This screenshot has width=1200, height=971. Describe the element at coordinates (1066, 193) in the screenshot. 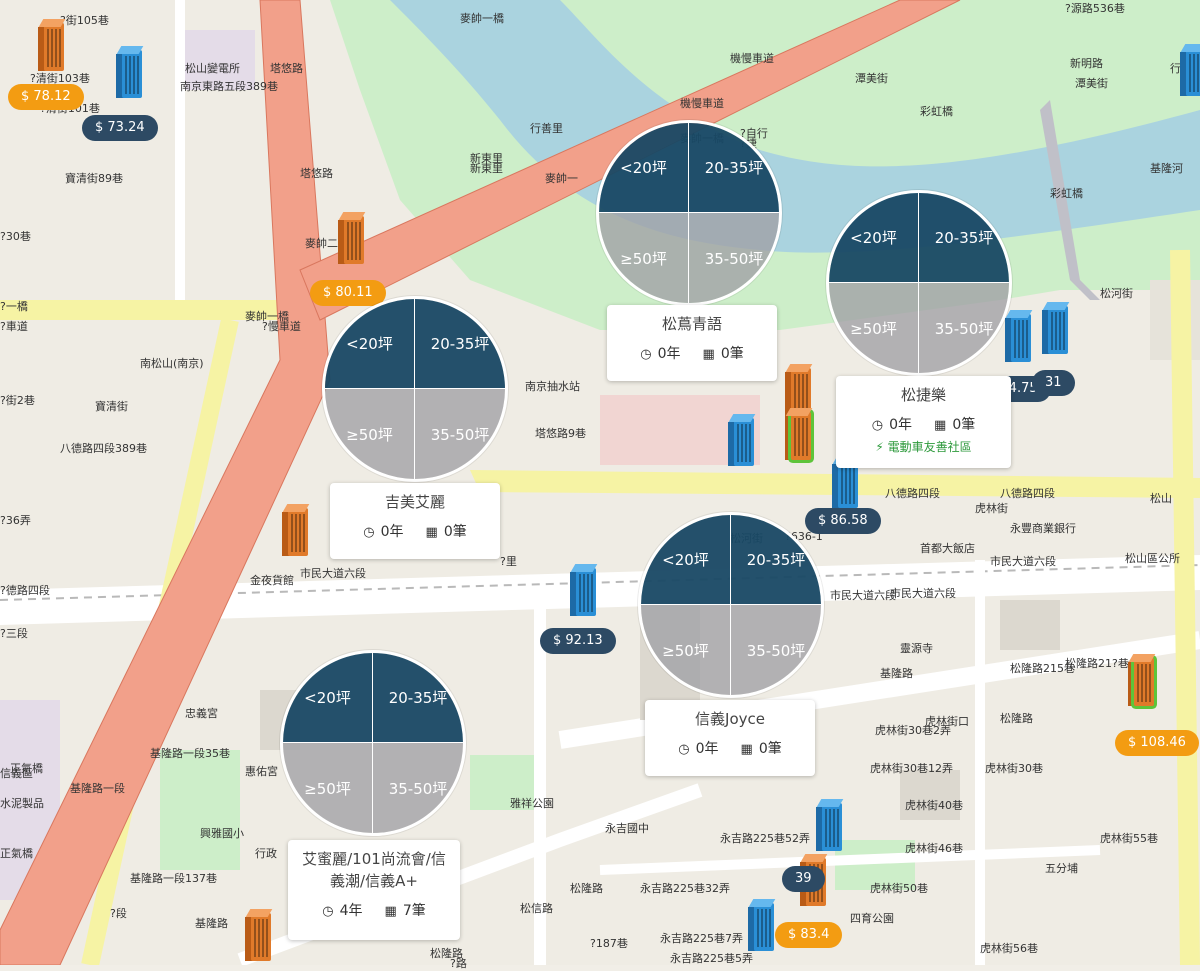

I see `street-label: 彩虹橋` at that location.